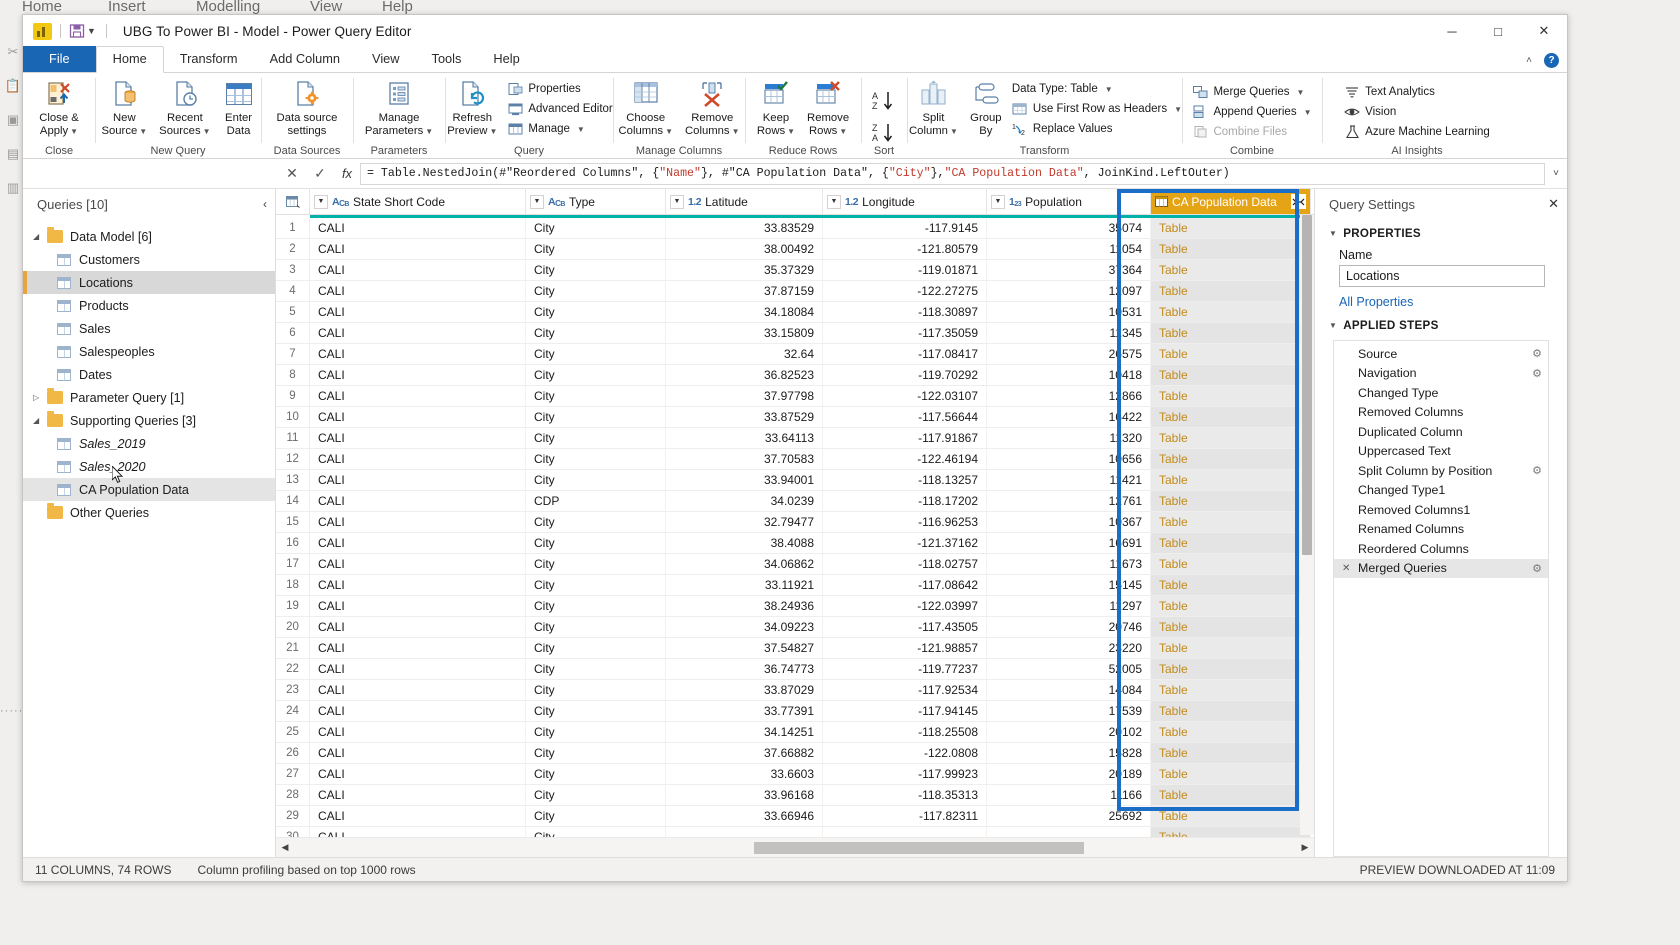  I want to click on vision-button: Vision, so click(1417, 112).